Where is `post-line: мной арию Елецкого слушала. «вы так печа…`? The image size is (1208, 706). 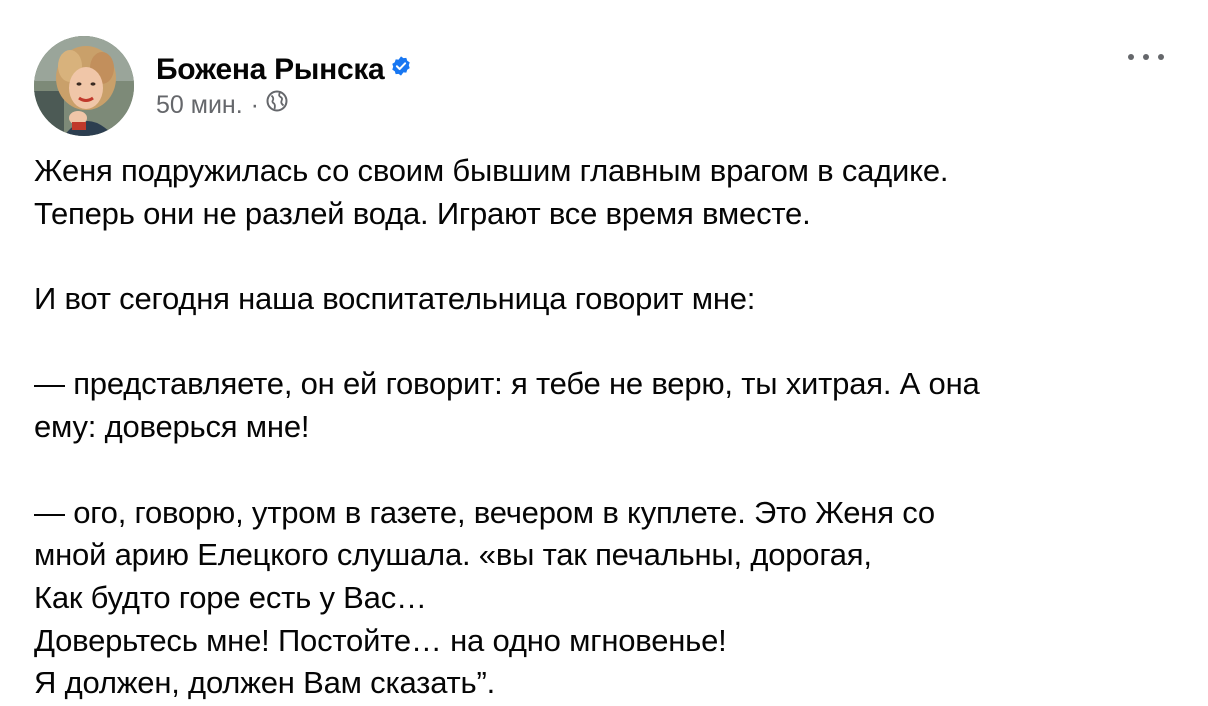
post-line: мной арию Елецкого слушала. «вы так печа… is located at coordinates (453, 555).